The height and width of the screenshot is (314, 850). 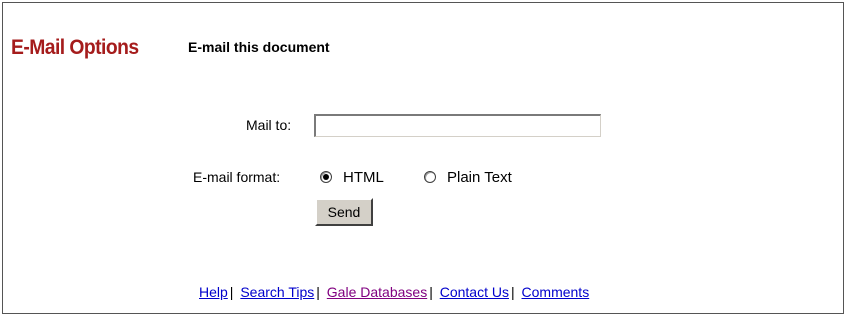 I want to click on plain-text-radio, so click(x=430, y=177).